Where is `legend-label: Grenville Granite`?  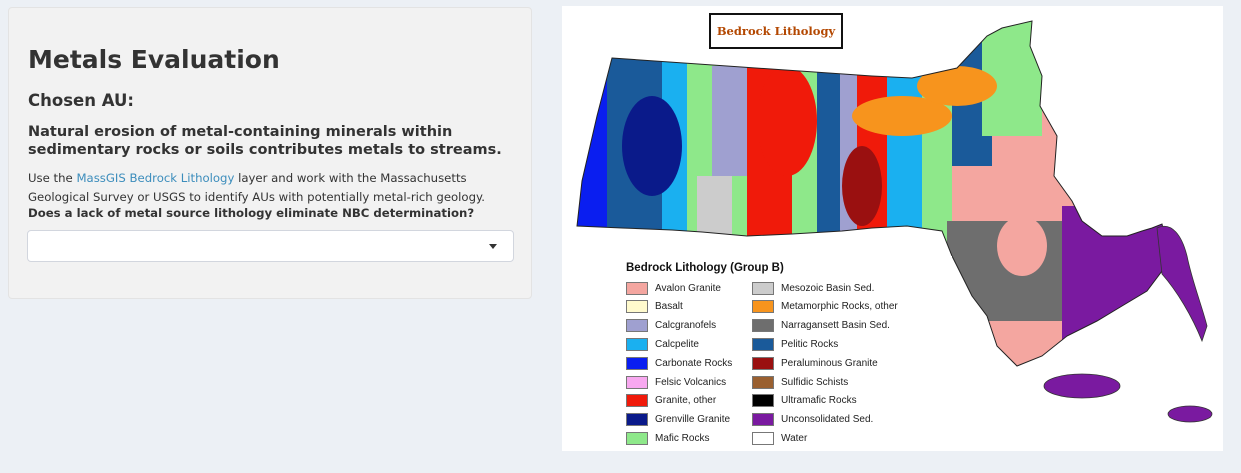 legend-label: Grenville Granite is located at coordinates (693, 420).